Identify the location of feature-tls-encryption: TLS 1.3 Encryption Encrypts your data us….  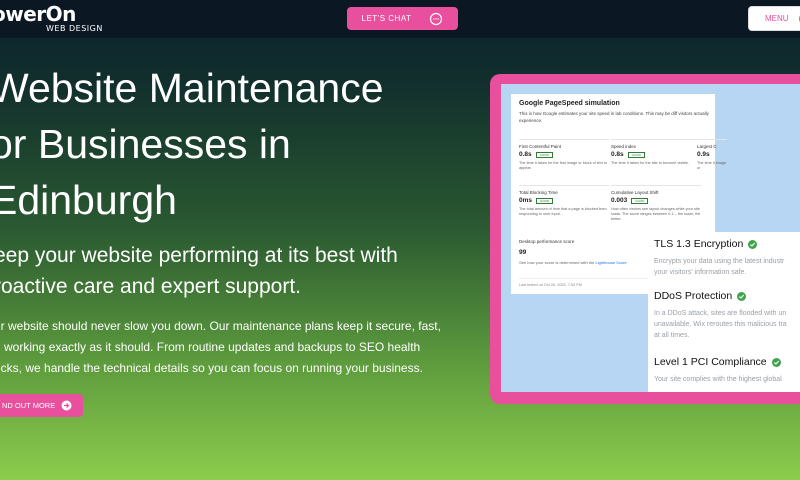
(727, 258).